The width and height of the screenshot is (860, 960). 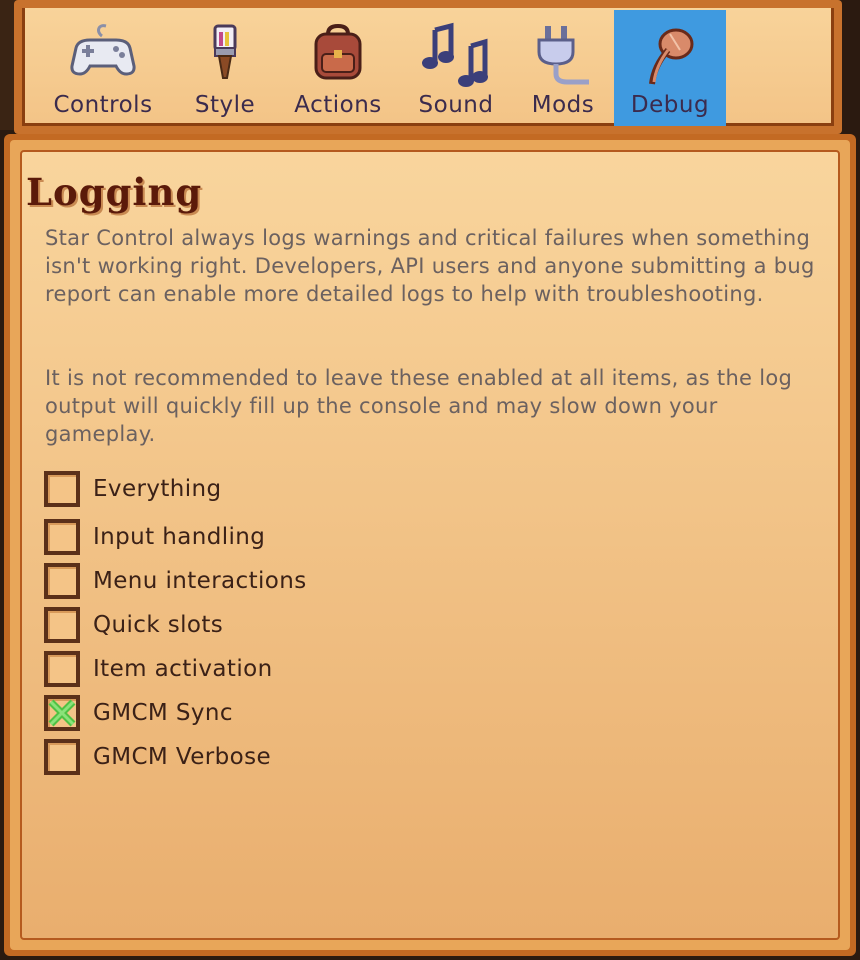 I want to click on tab-actions: Actions, so click(x=338, y=68).